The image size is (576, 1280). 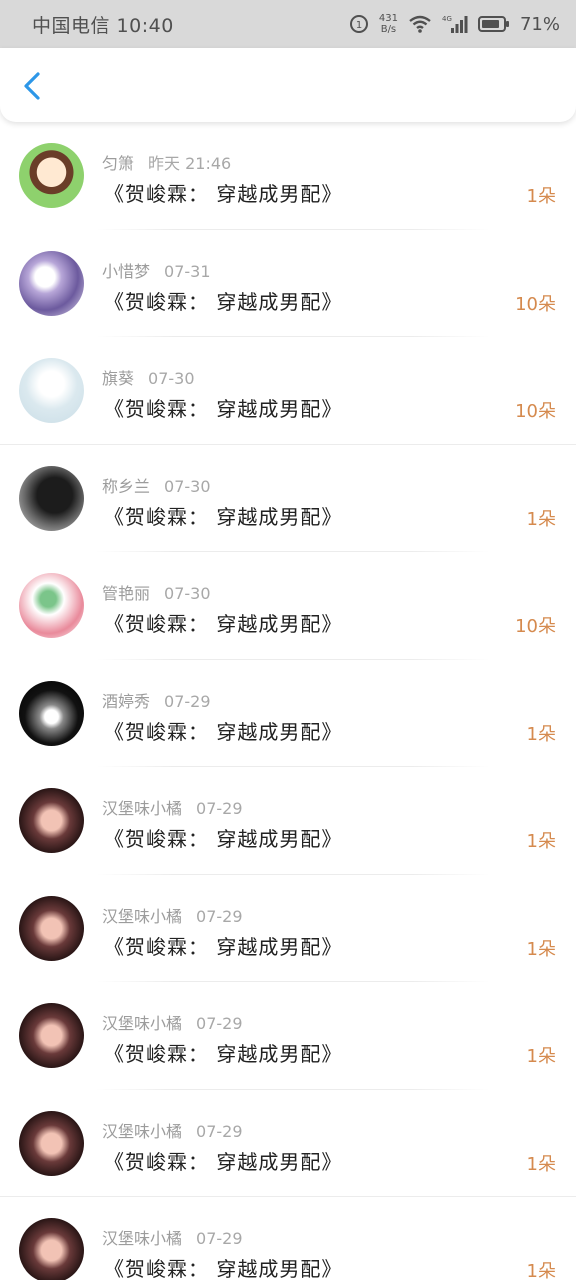 What do you see at coordinates (288, 499) in the screenshot?
I see `list-item: 称乡兰 07-30 《贺峻霖： 穿越成男配》 1朵` at bounding box center [288, 499].